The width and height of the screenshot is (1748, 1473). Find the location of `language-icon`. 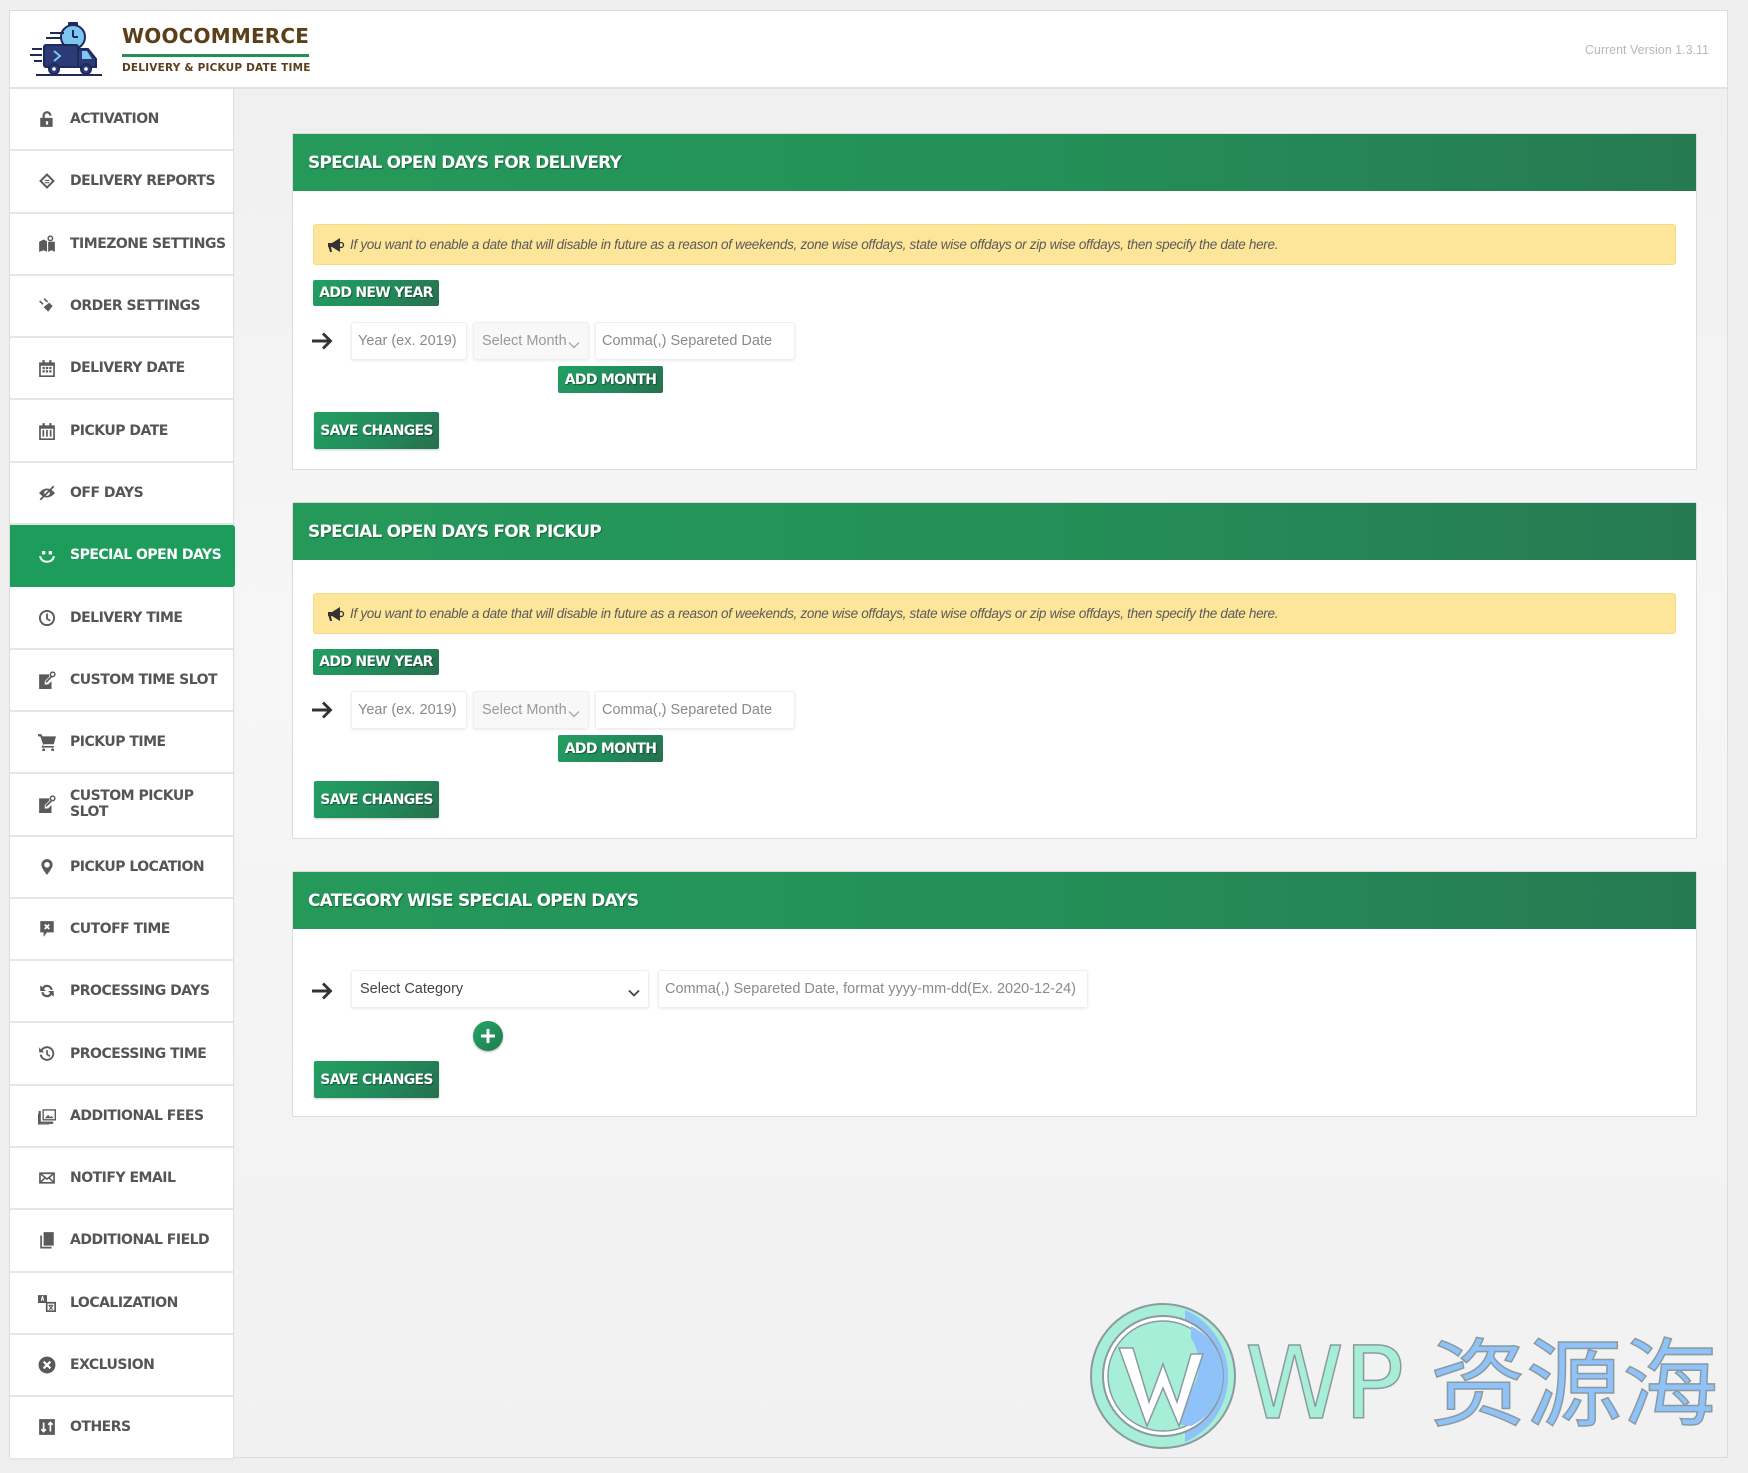

language-icon is located at coordinates (47, 1303).